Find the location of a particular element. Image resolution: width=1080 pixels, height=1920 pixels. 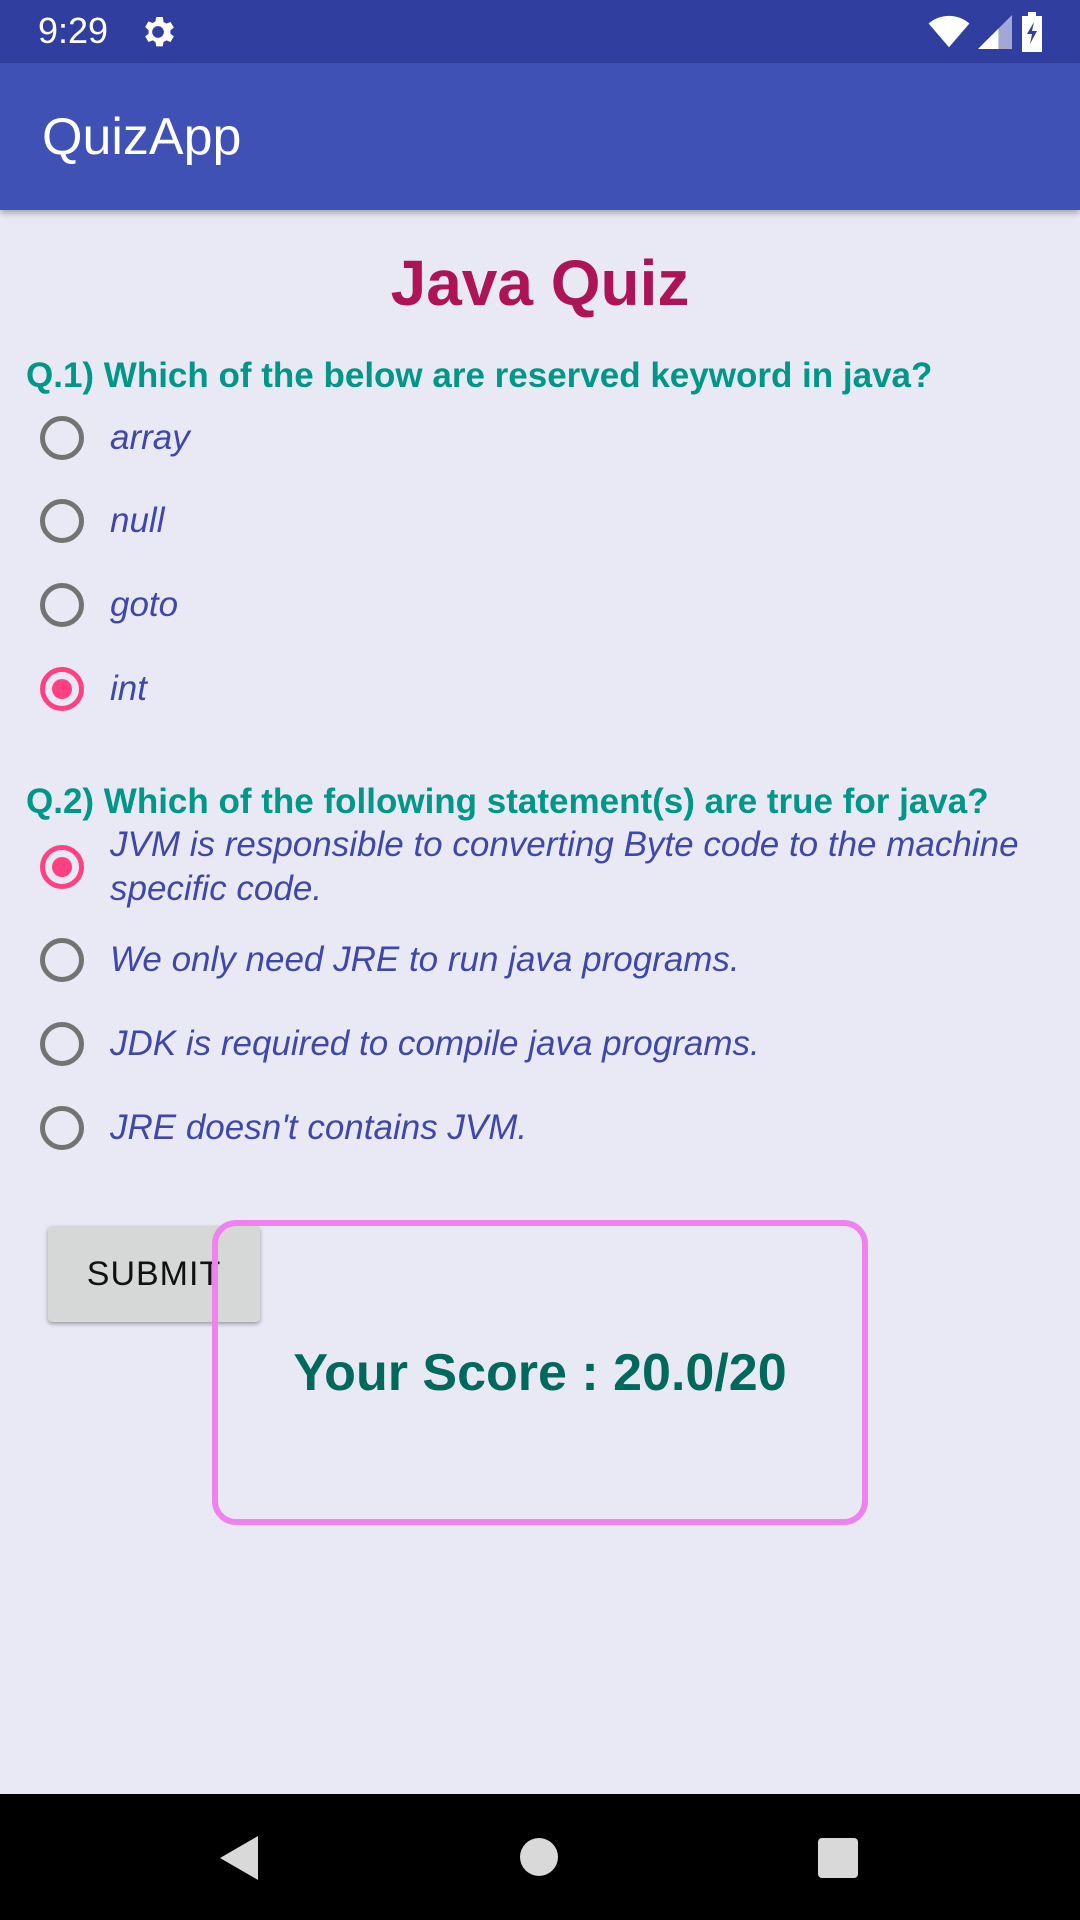

wifi-icon is located at coordinates (949, 31).